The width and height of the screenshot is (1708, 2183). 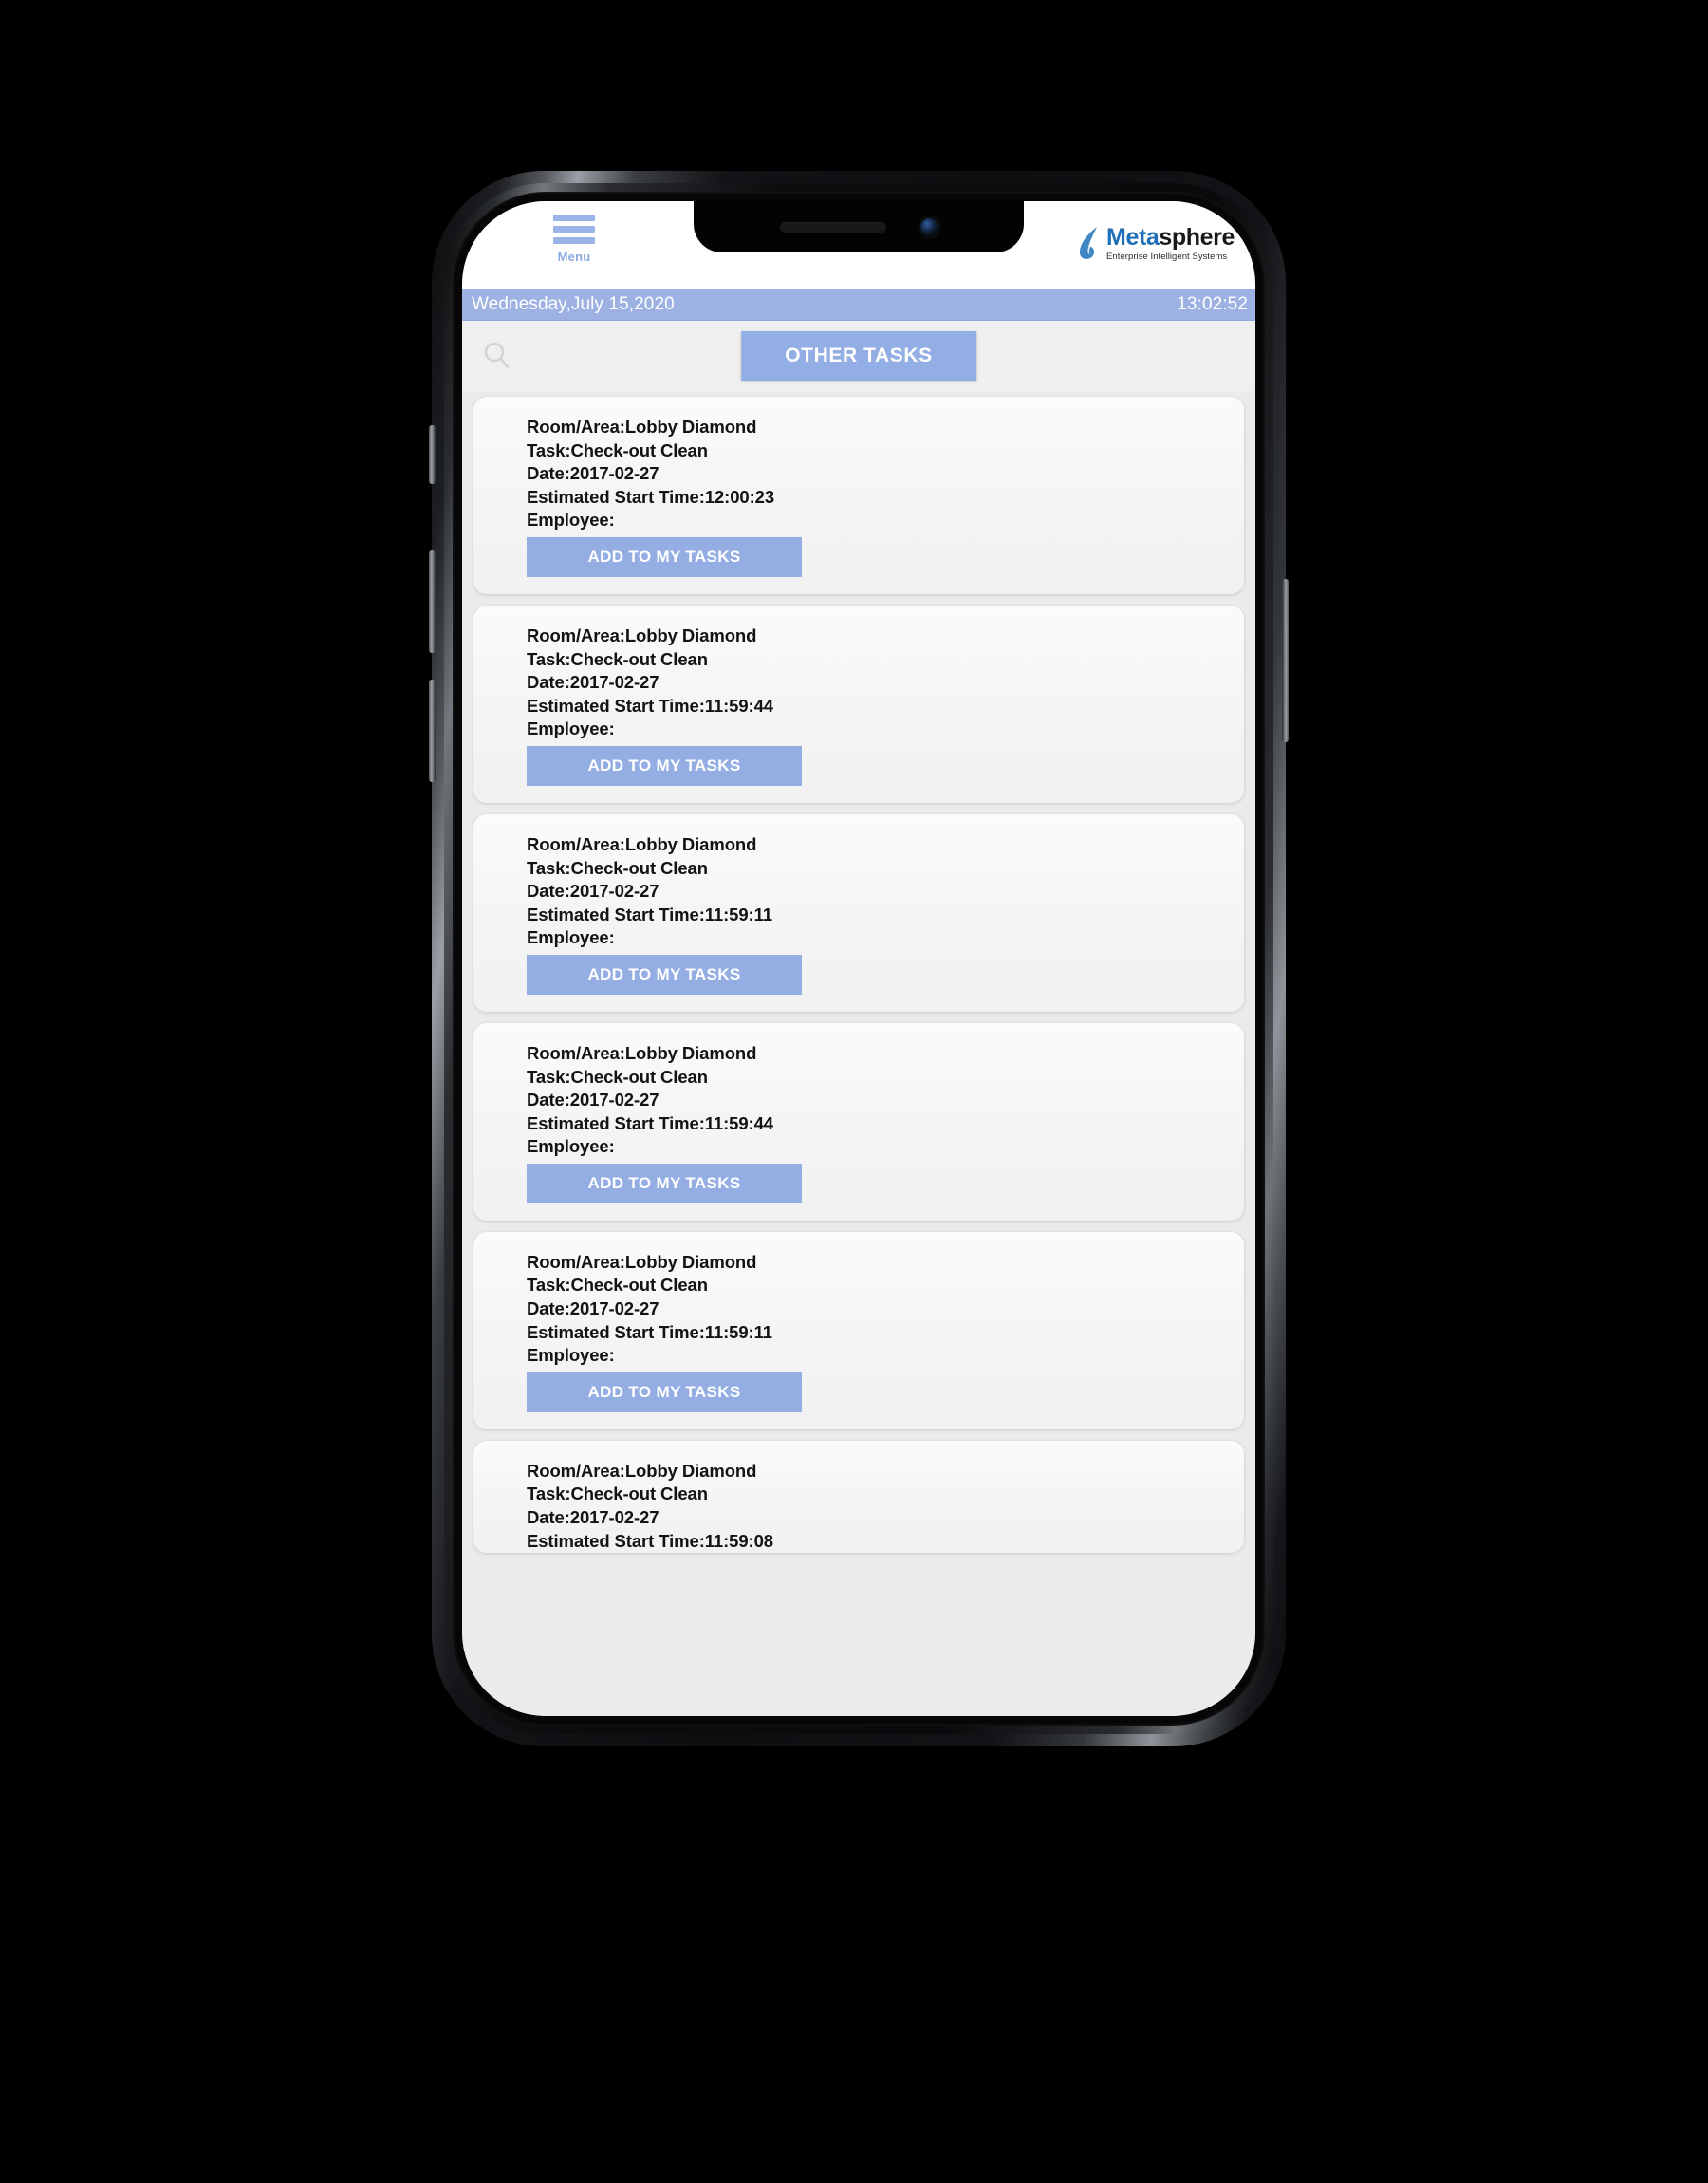 I want to click on brand-name-part1: Meta, so click(x=1133, y=237).